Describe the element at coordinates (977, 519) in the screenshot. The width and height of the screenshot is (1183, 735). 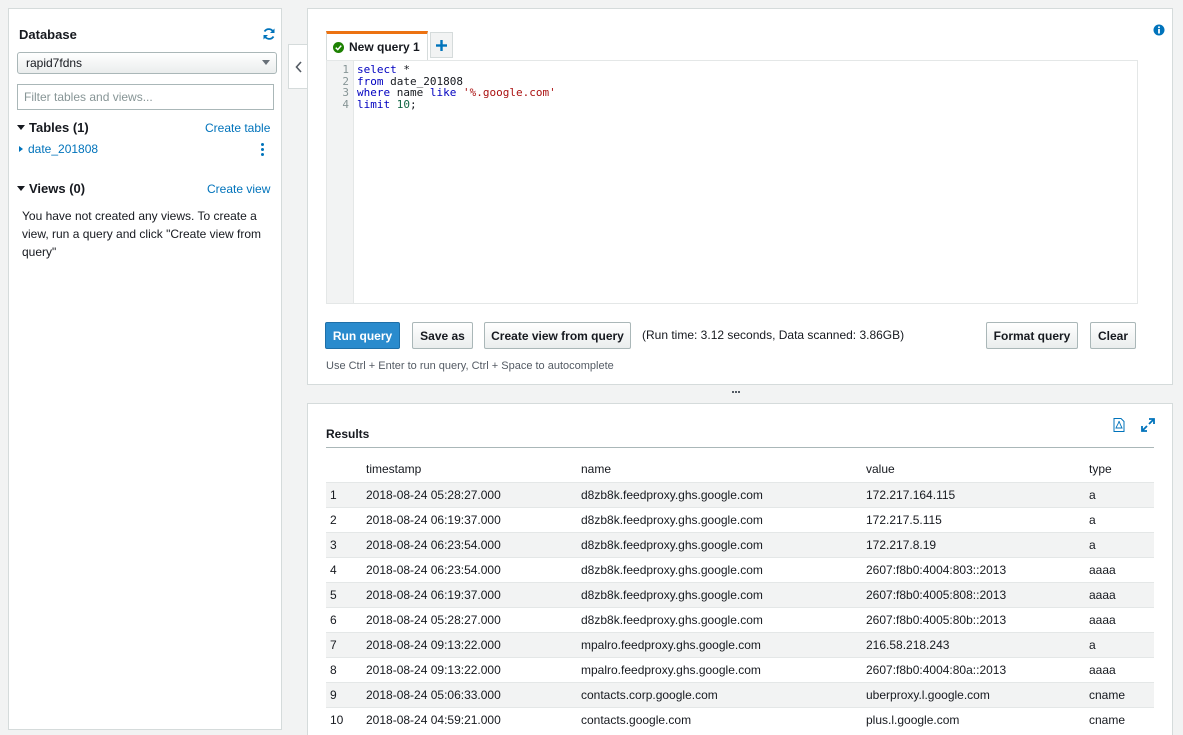
I see `value-cell: 172.217.5.115` at that location.